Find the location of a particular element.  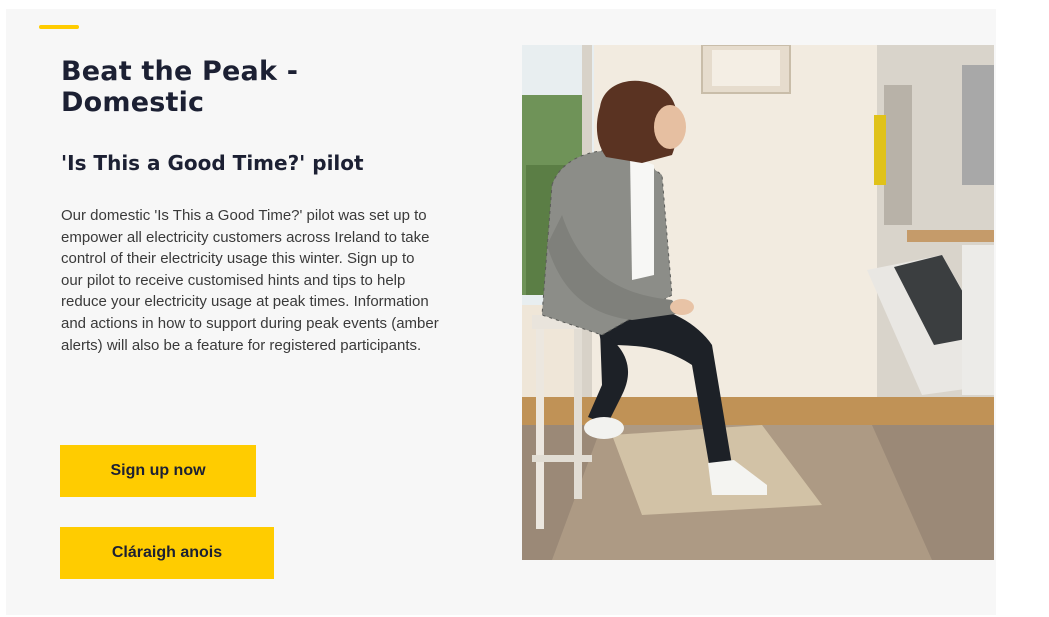

page-title: Beat the Peak - Domestic is located at coordinates (180, 87).